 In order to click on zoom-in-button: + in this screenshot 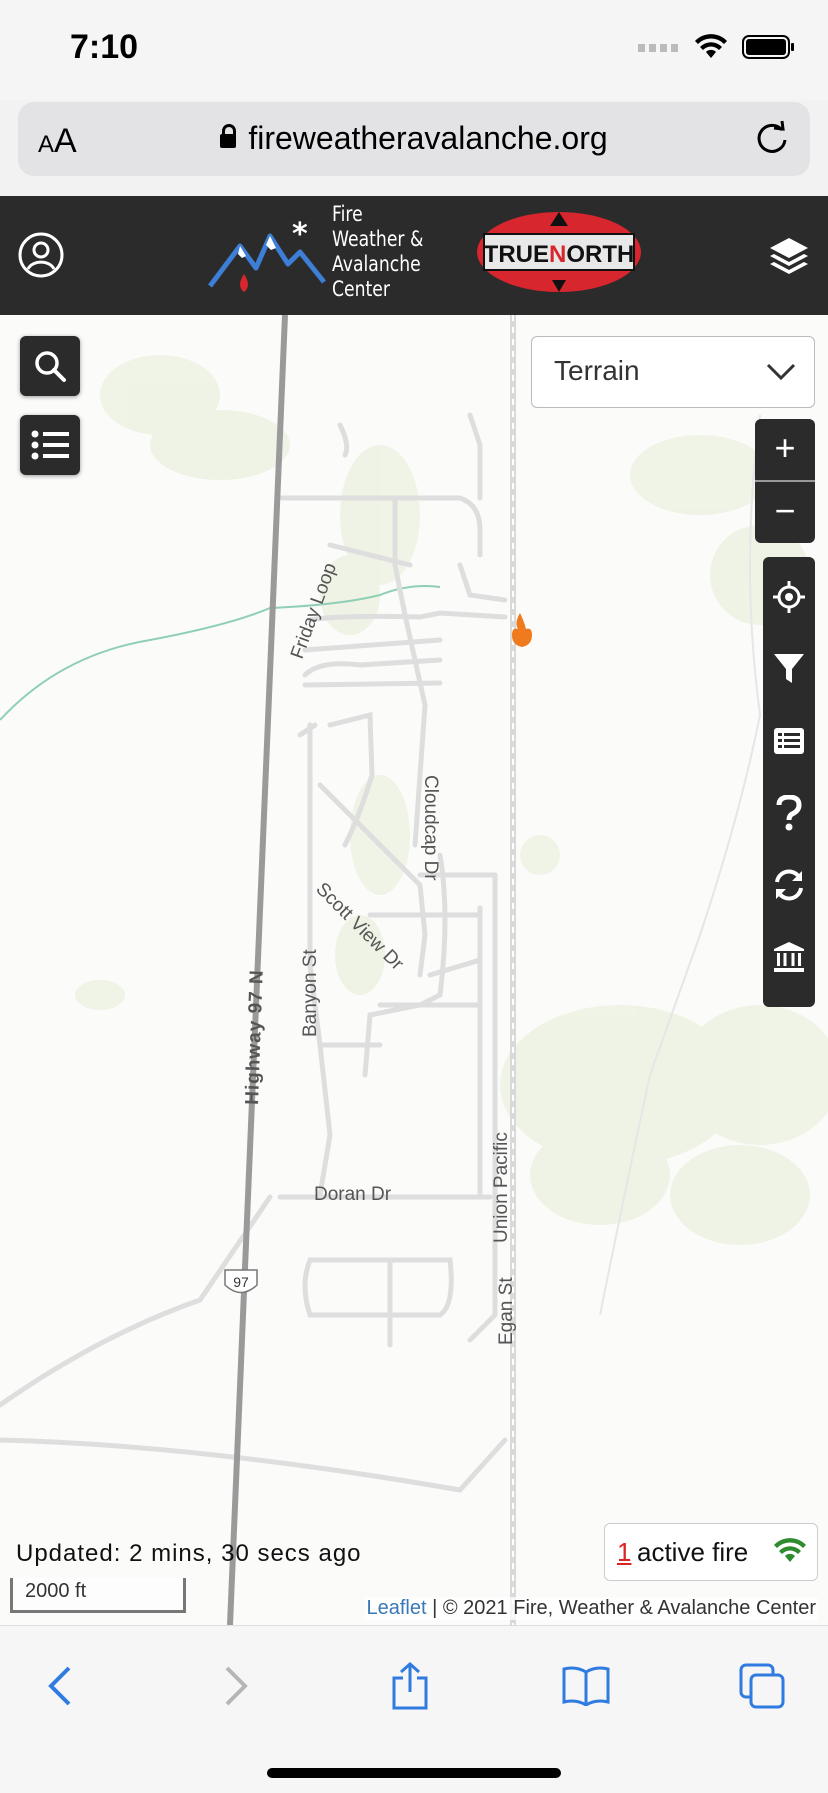, I will do `click(785, 449)`.